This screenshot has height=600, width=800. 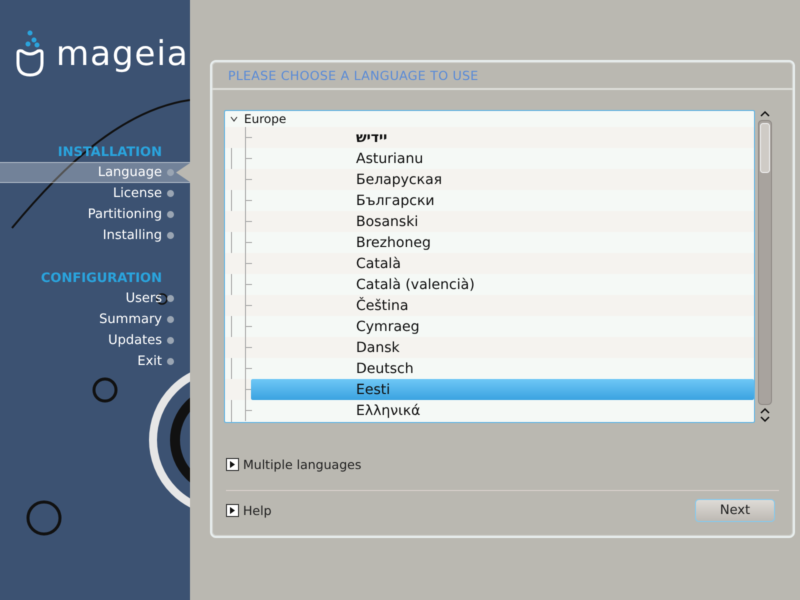 I want to click on language-item: Bosanski, so click(x=422, y=222).